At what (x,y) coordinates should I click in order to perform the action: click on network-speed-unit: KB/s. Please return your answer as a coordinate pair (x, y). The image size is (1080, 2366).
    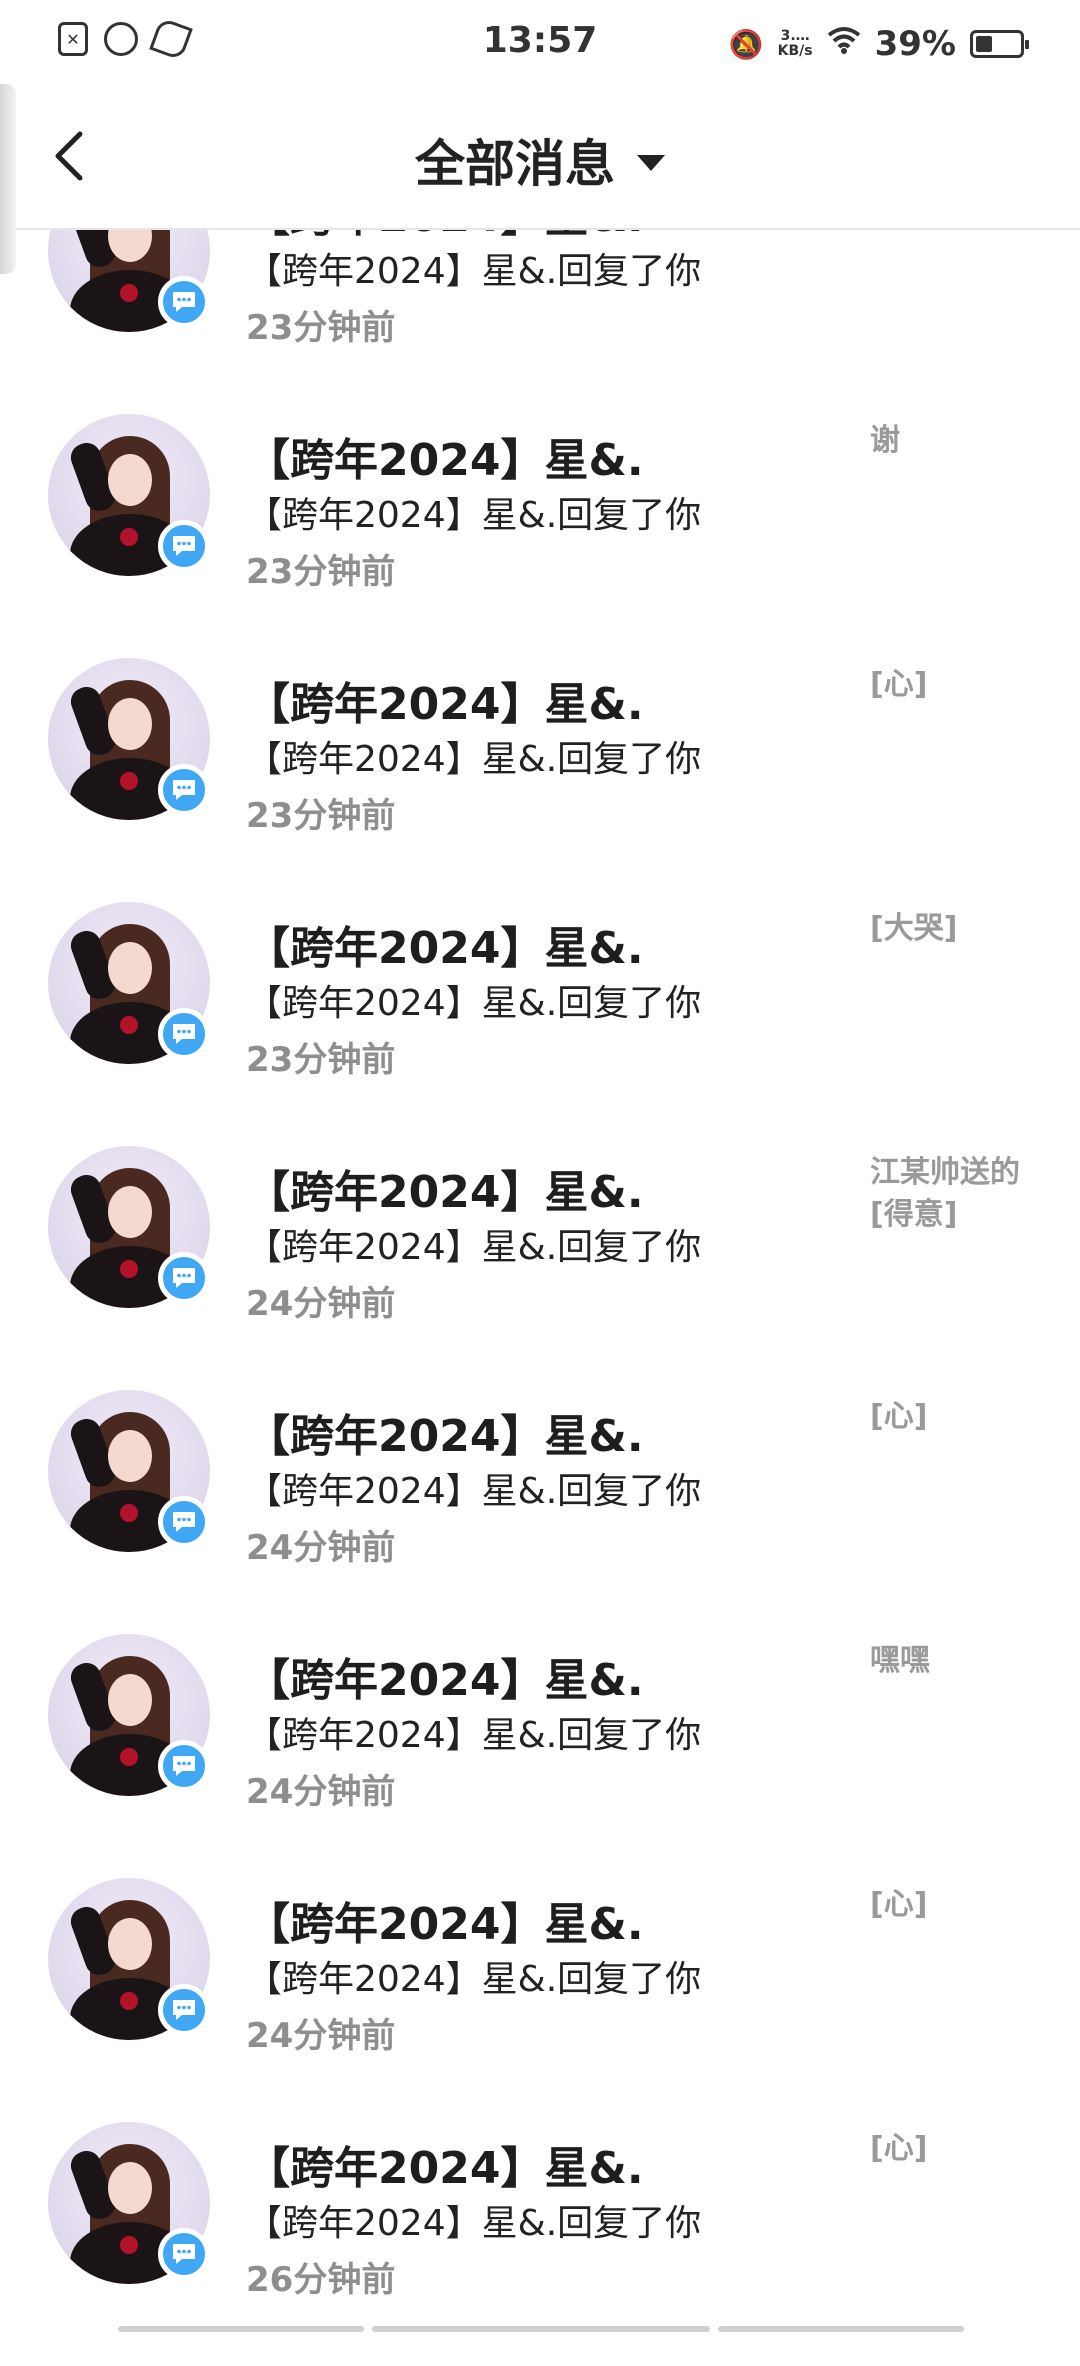
    Looking at the image, I should click on (795, 51).